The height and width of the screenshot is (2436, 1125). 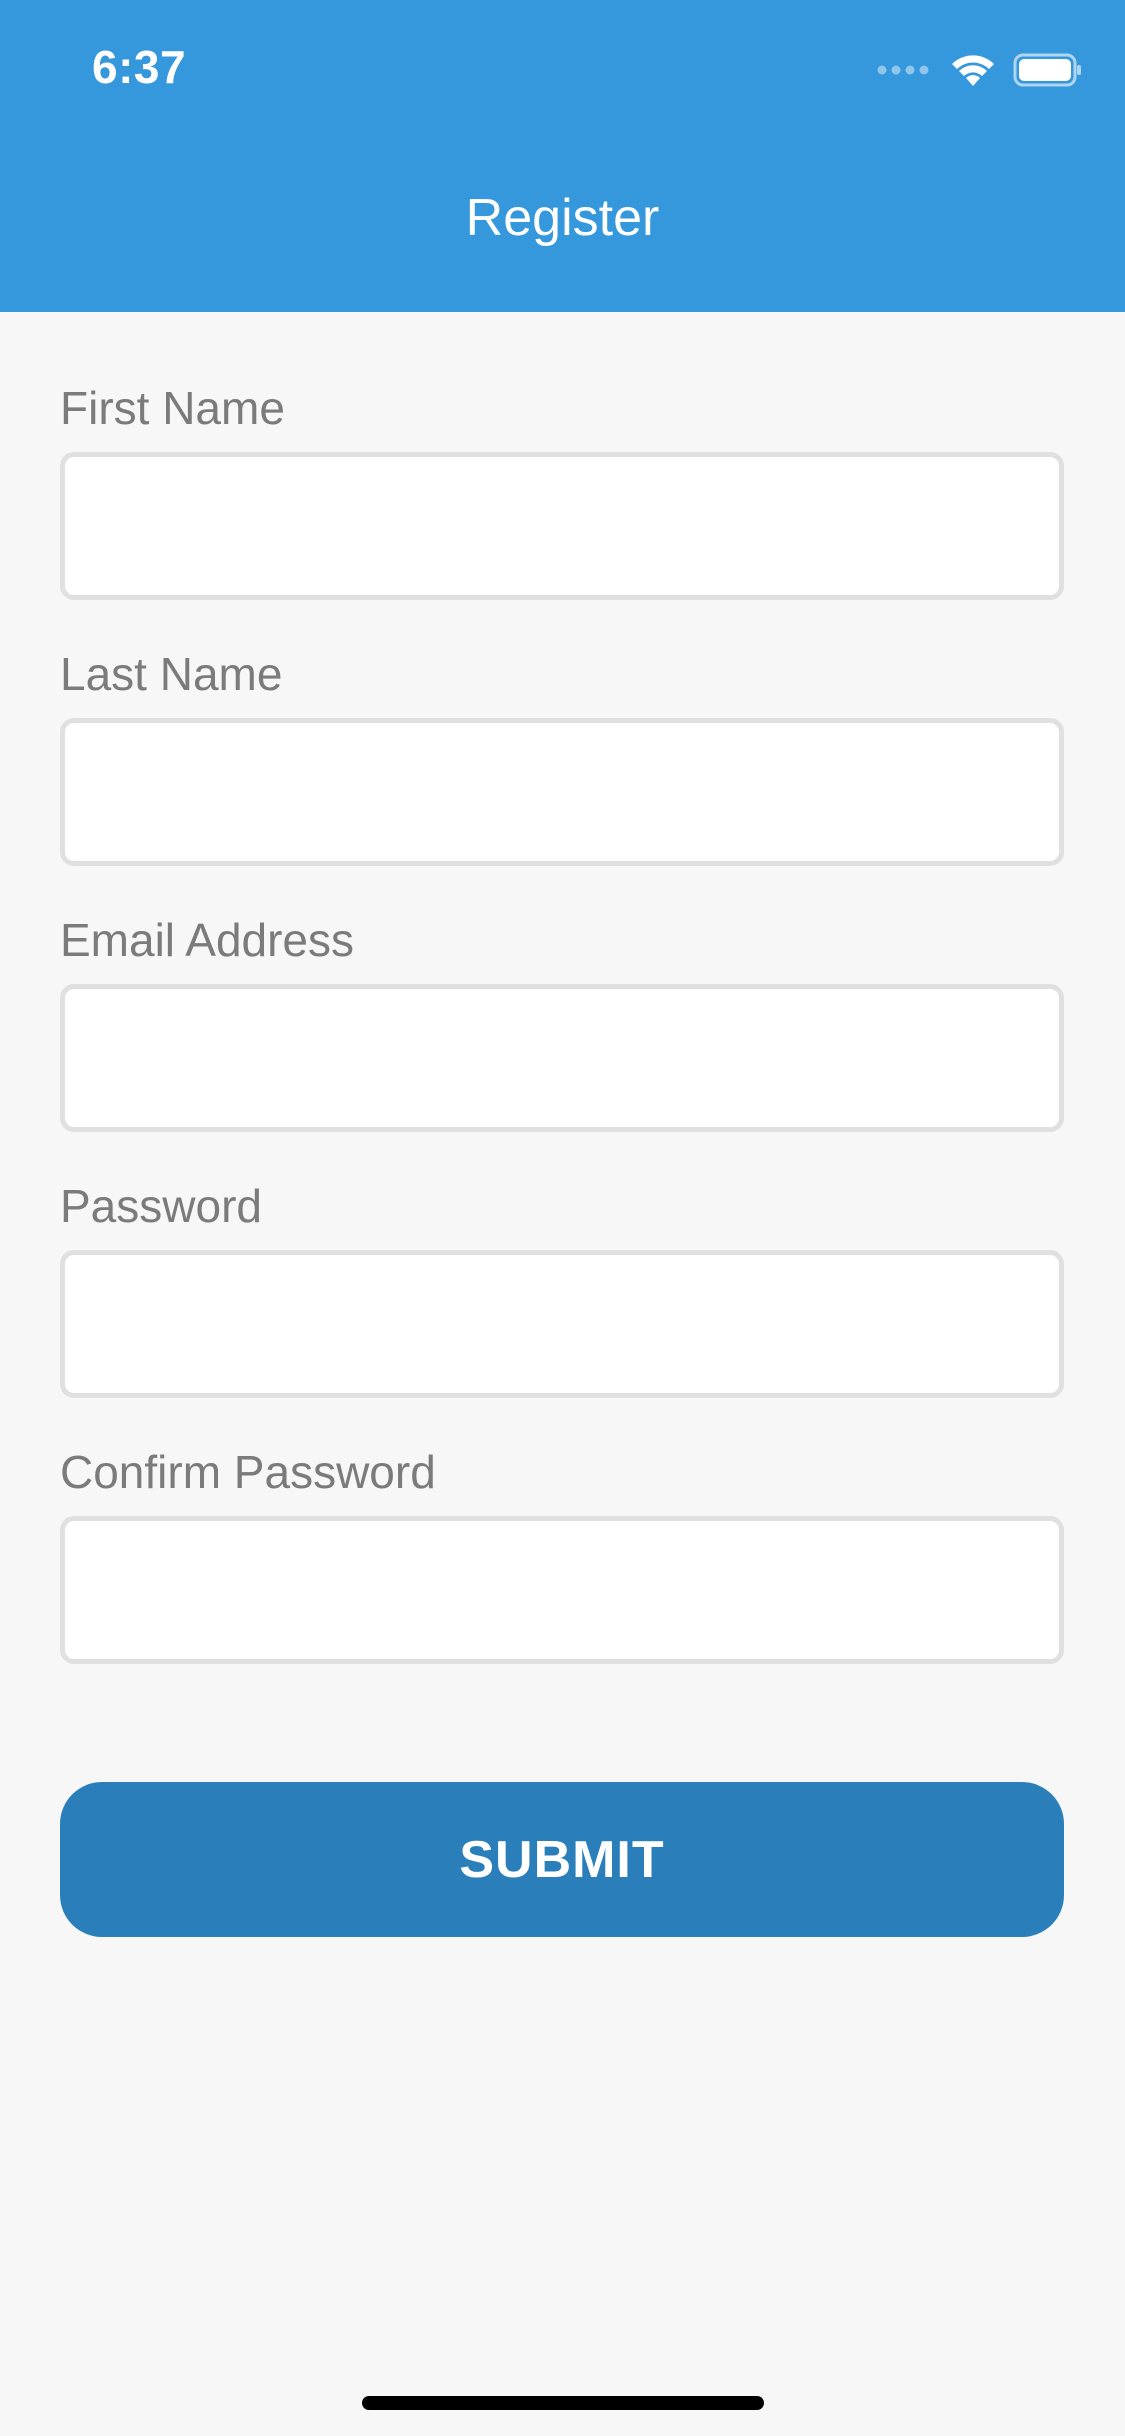 I want to click on header-bar: 6:37 Register, so click(x=562, y=156).